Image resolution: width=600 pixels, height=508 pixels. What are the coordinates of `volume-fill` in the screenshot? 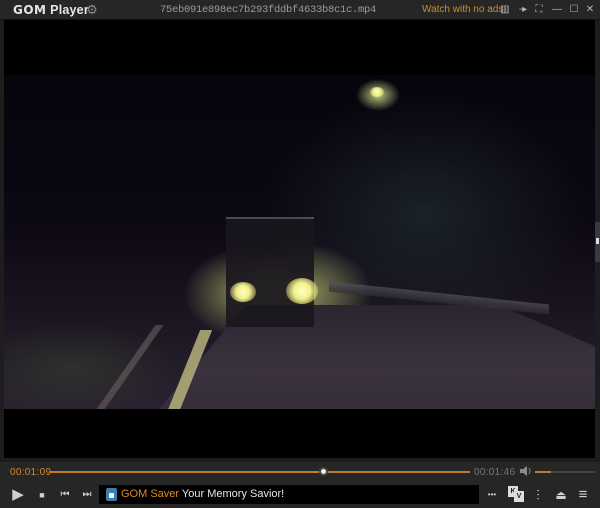 It's located at (543, 472).